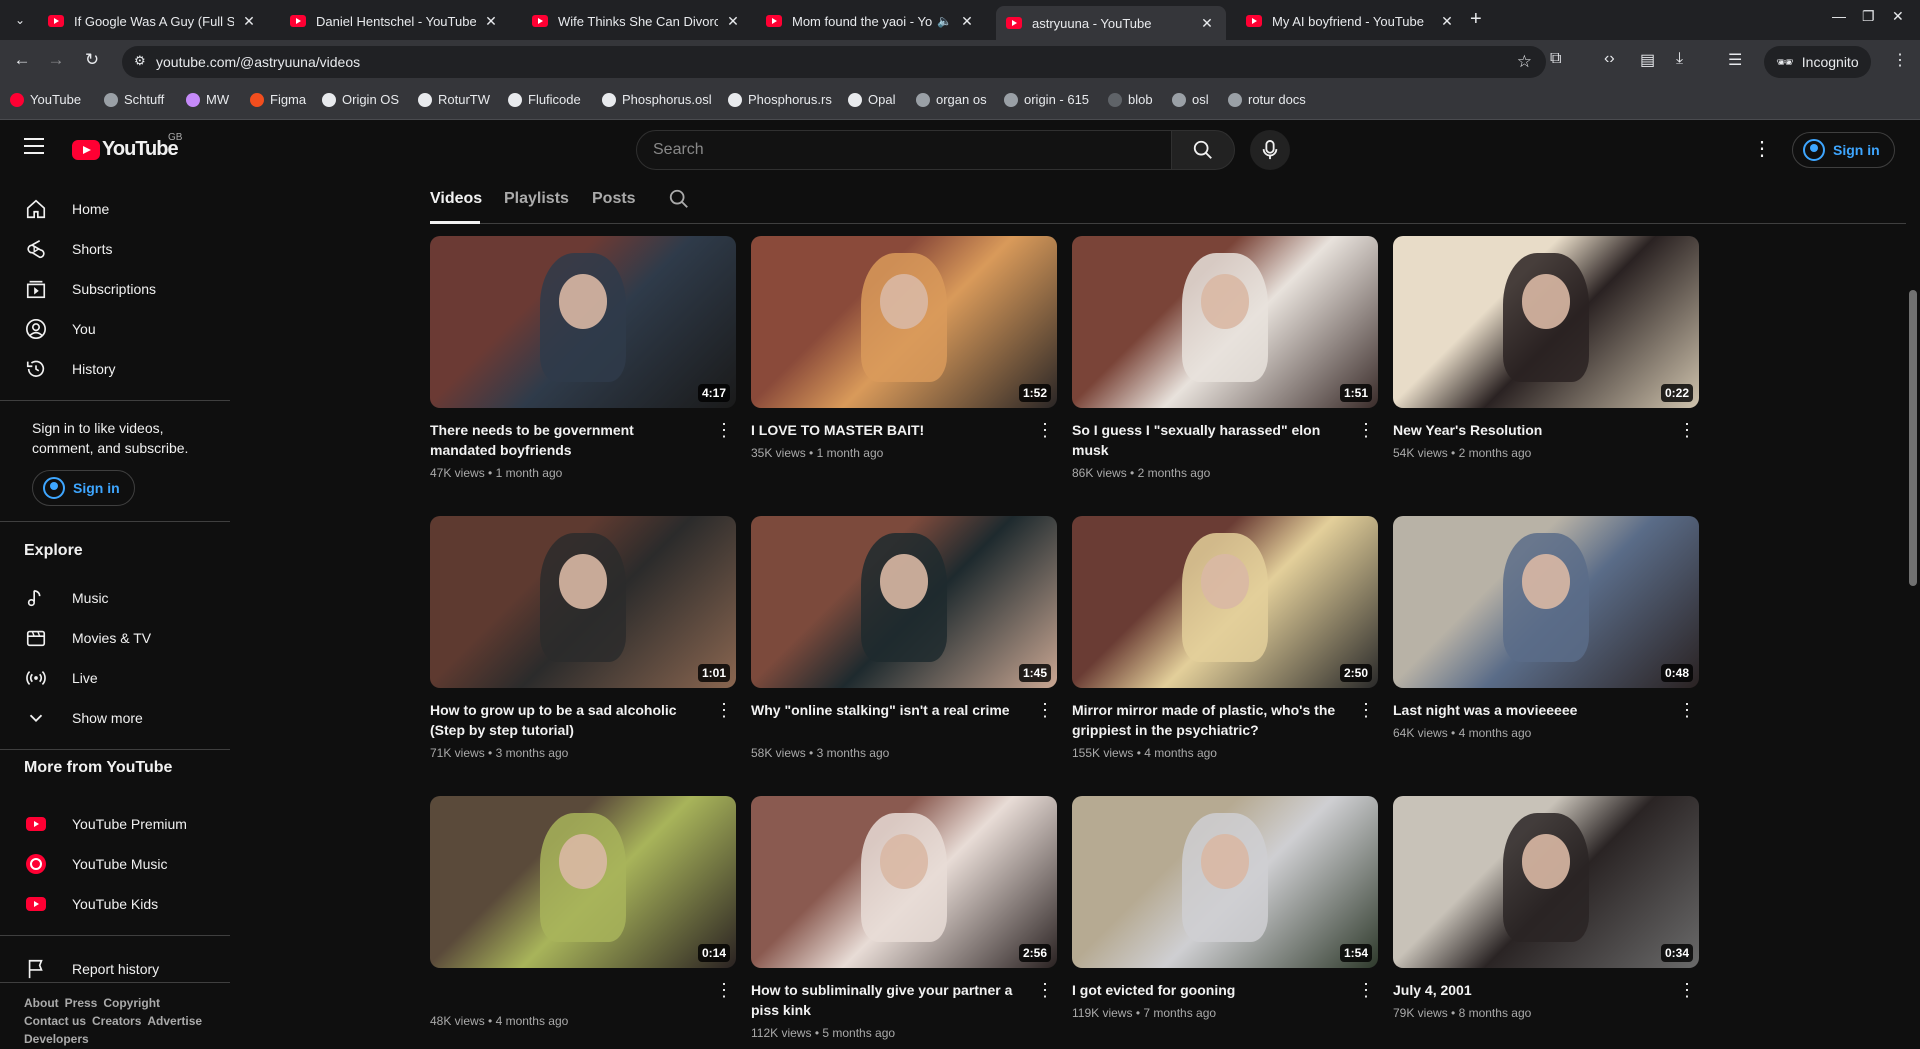 This screenshot has height=1049, width=1920. Describe the element at coordinates (1647, 60) in the screenshot. I see `reading-mode-icon: ▤` at that location.